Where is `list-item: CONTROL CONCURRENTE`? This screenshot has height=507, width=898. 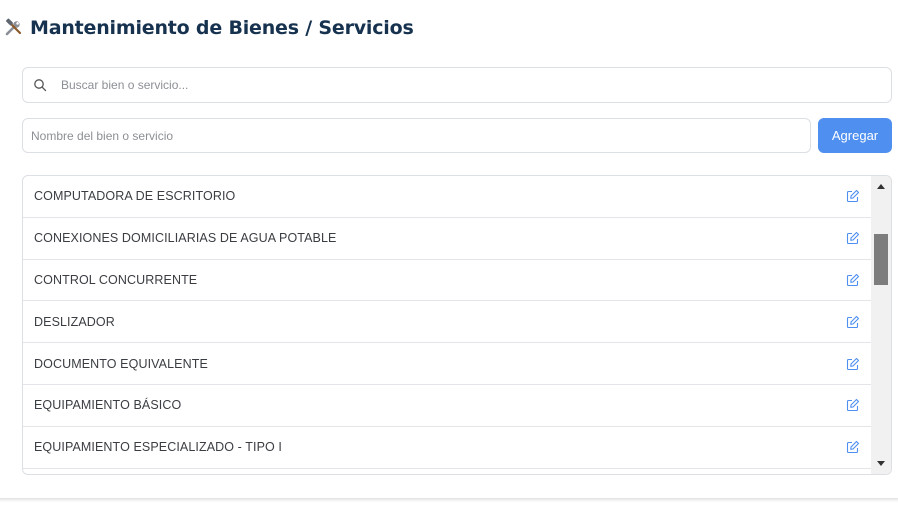
list-item: CONTROL CONCURRENTE is located at coordinates (447, 281).